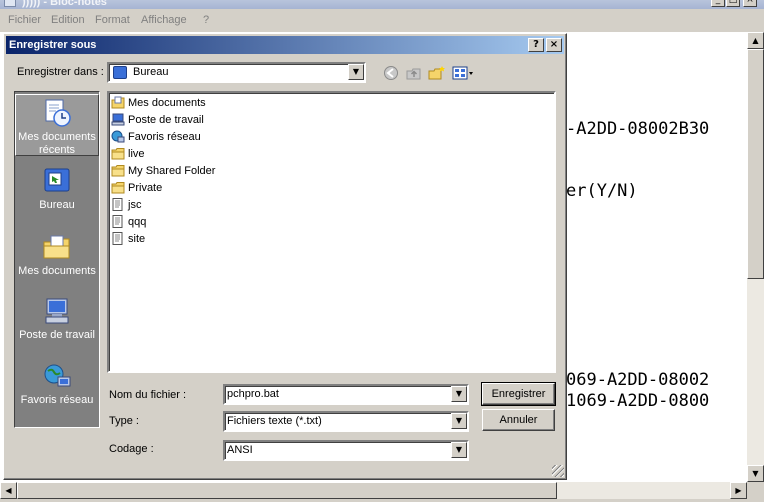  What do you see at coordinates (112, 20) in the screenshot?
I see `menu-format: Format` at bounding box center [112, 20].